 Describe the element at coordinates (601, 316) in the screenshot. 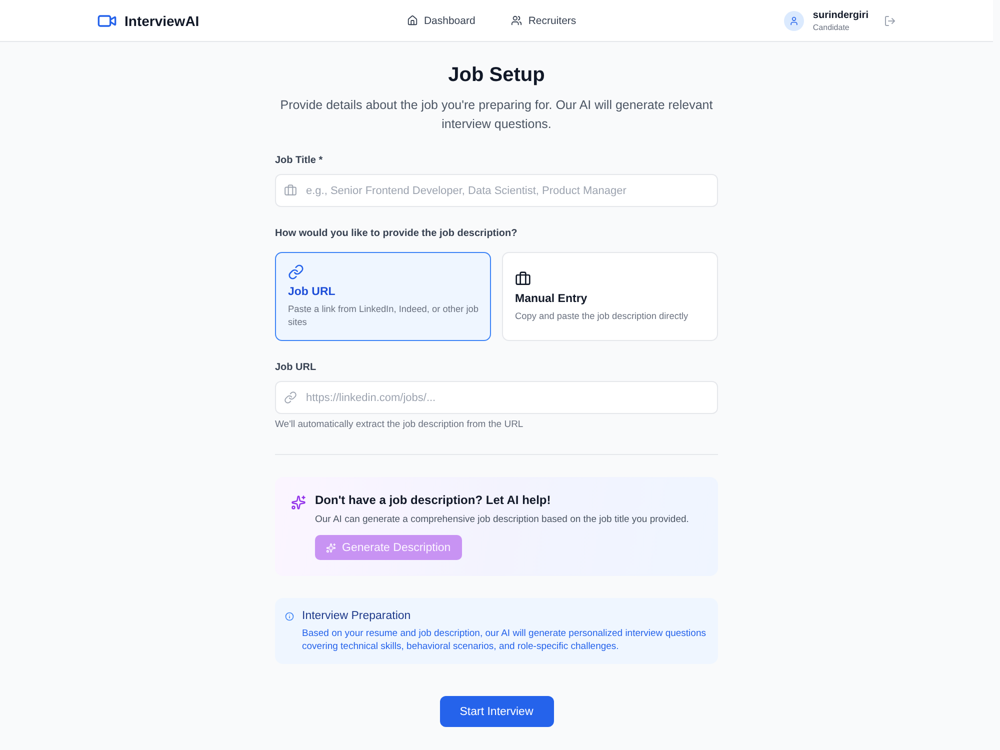

I see `option-description: Copy and paste the job description directly` at that location.